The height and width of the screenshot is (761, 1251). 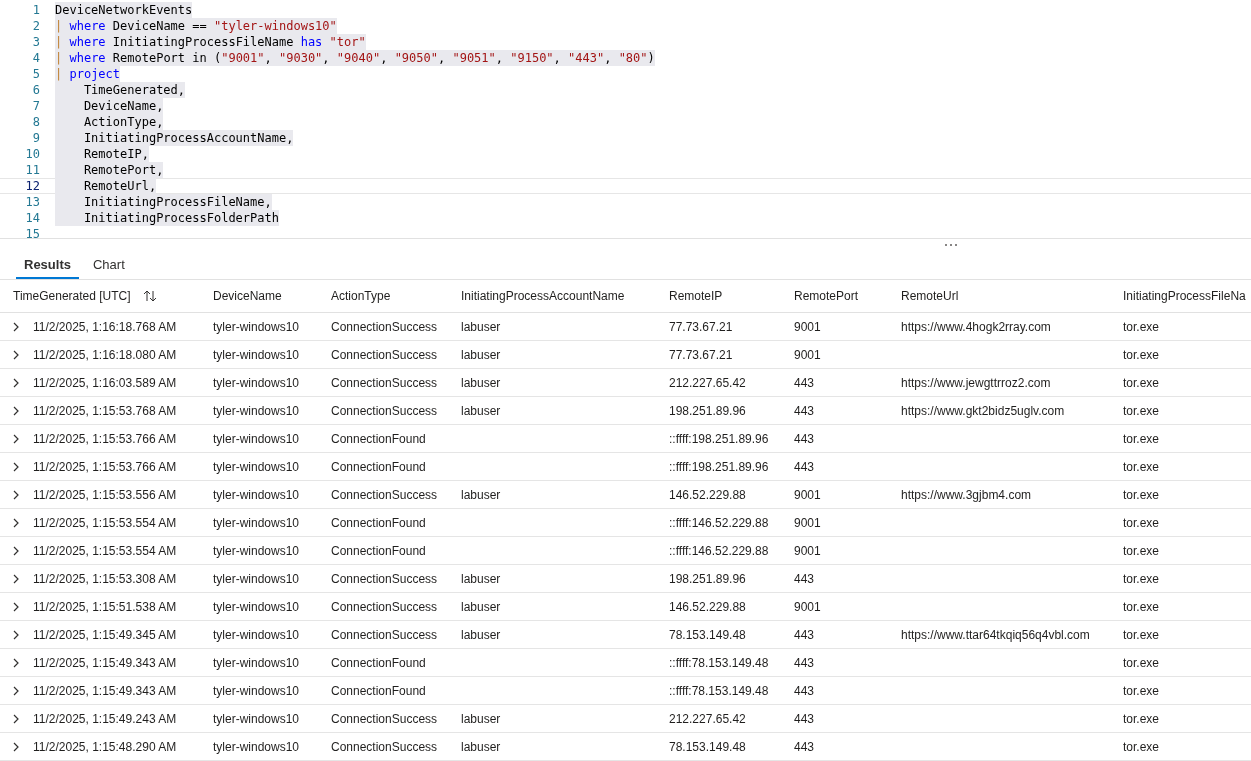 What do you see at coordinates (105, 382) in the screenshot?
I see `table-cell: 11/2/2025, 1:16:03.589 AM` at bounding box center [105, 382].